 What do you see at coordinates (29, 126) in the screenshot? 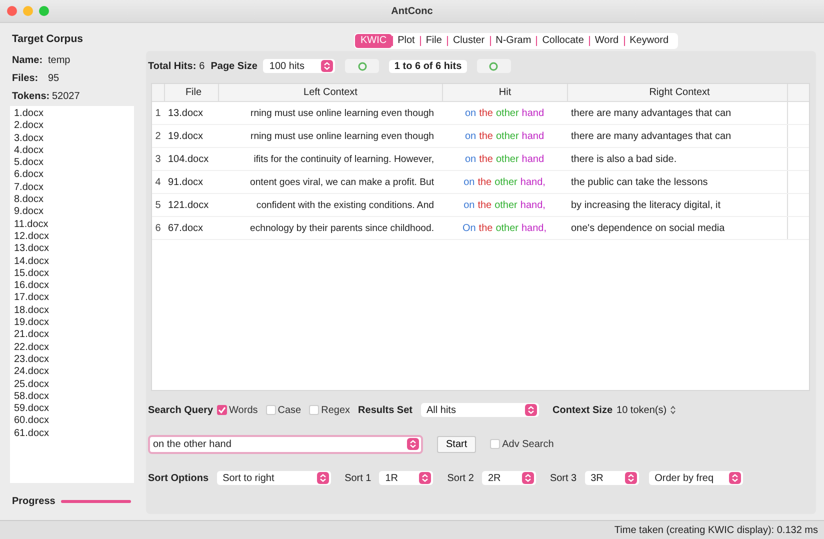
I see `file-list-item: 2.docx` at bounding box center [29, 126].